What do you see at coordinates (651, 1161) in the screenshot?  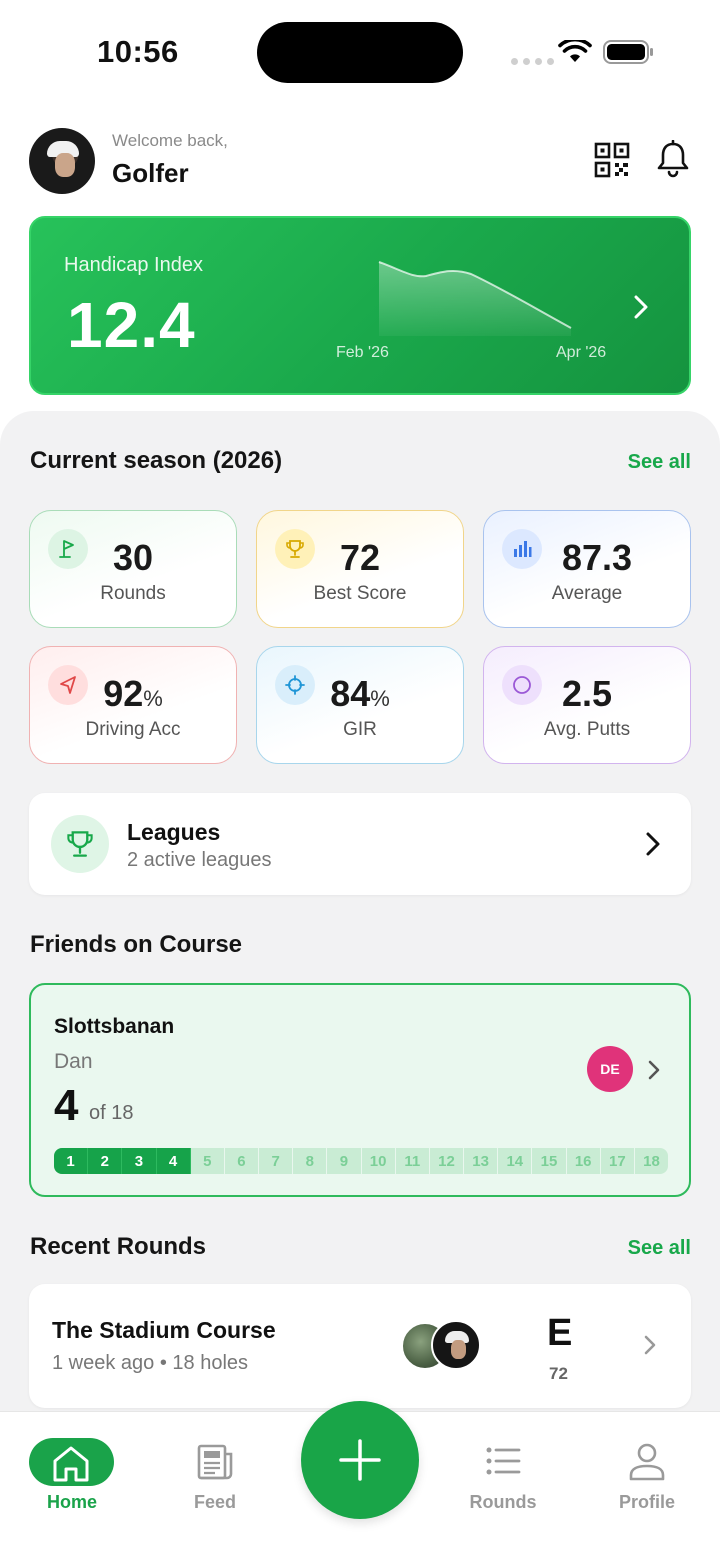 I see `hole-segment: 18` at bounding box center [651, 1161].